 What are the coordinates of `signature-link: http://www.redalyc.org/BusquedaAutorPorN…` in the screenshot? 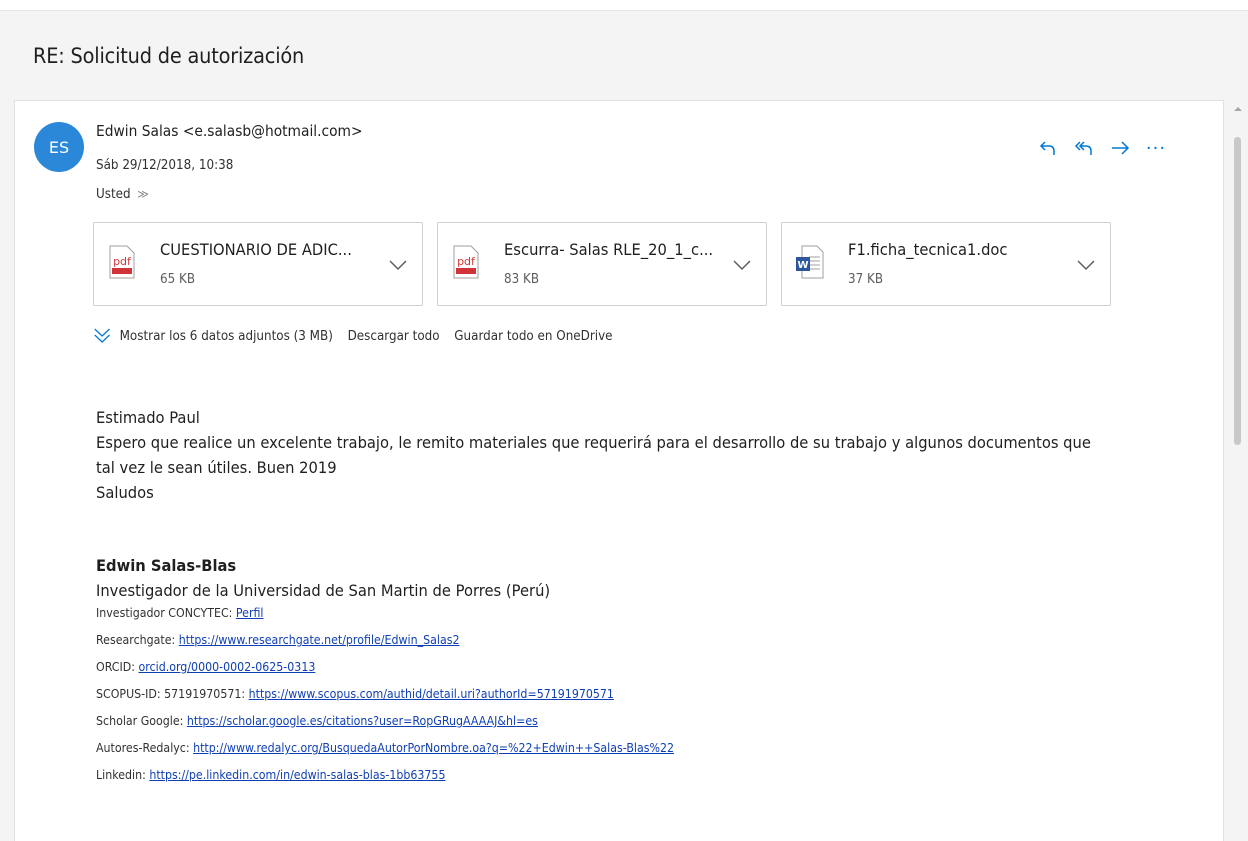 It's located at (433, 748).